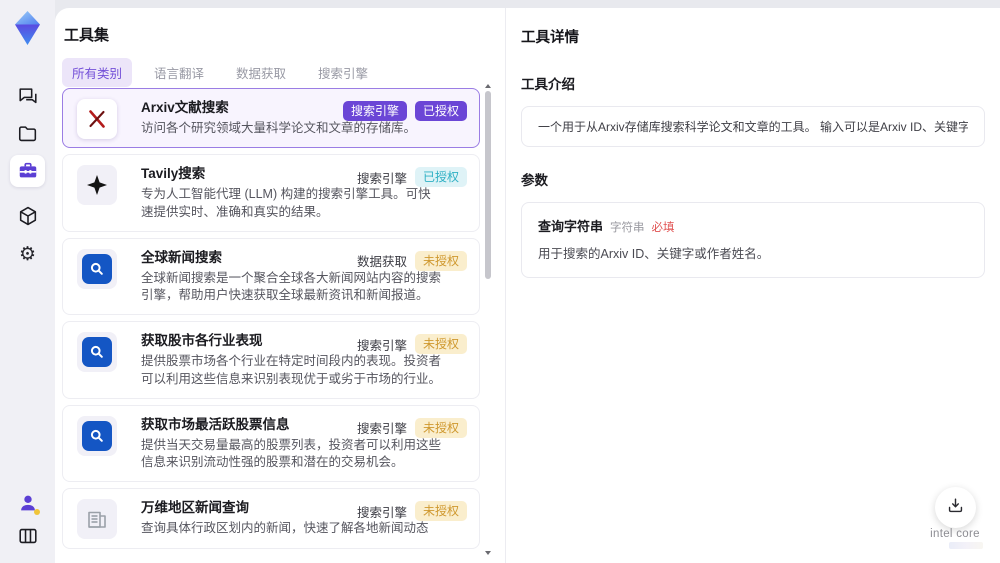 The width and height of the screenshot is (1000, 563). Describe the element at coordinates (550, 38) in the screenshot. I see `details-title: 工具详情` at that location.